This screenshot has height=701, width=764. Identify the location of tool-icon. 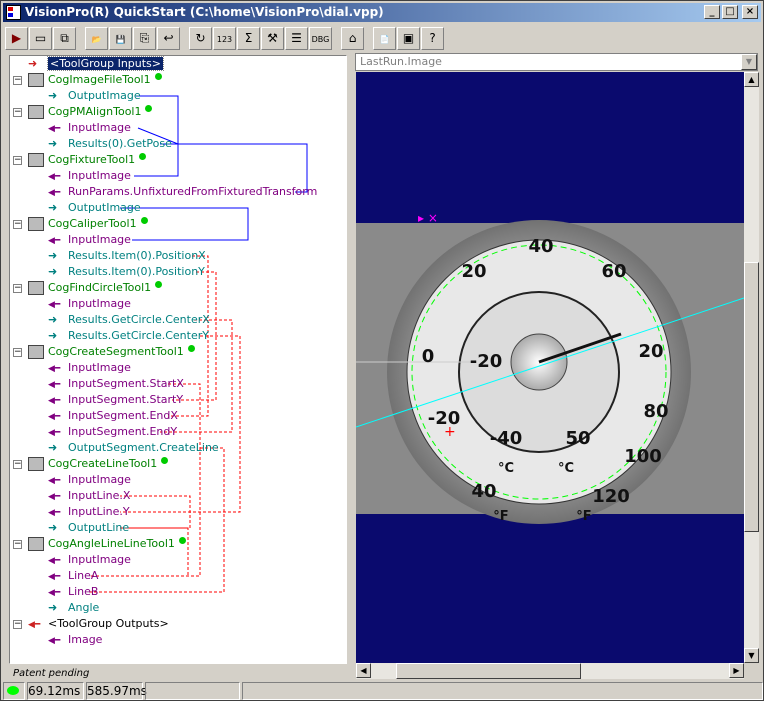
(36, 544).